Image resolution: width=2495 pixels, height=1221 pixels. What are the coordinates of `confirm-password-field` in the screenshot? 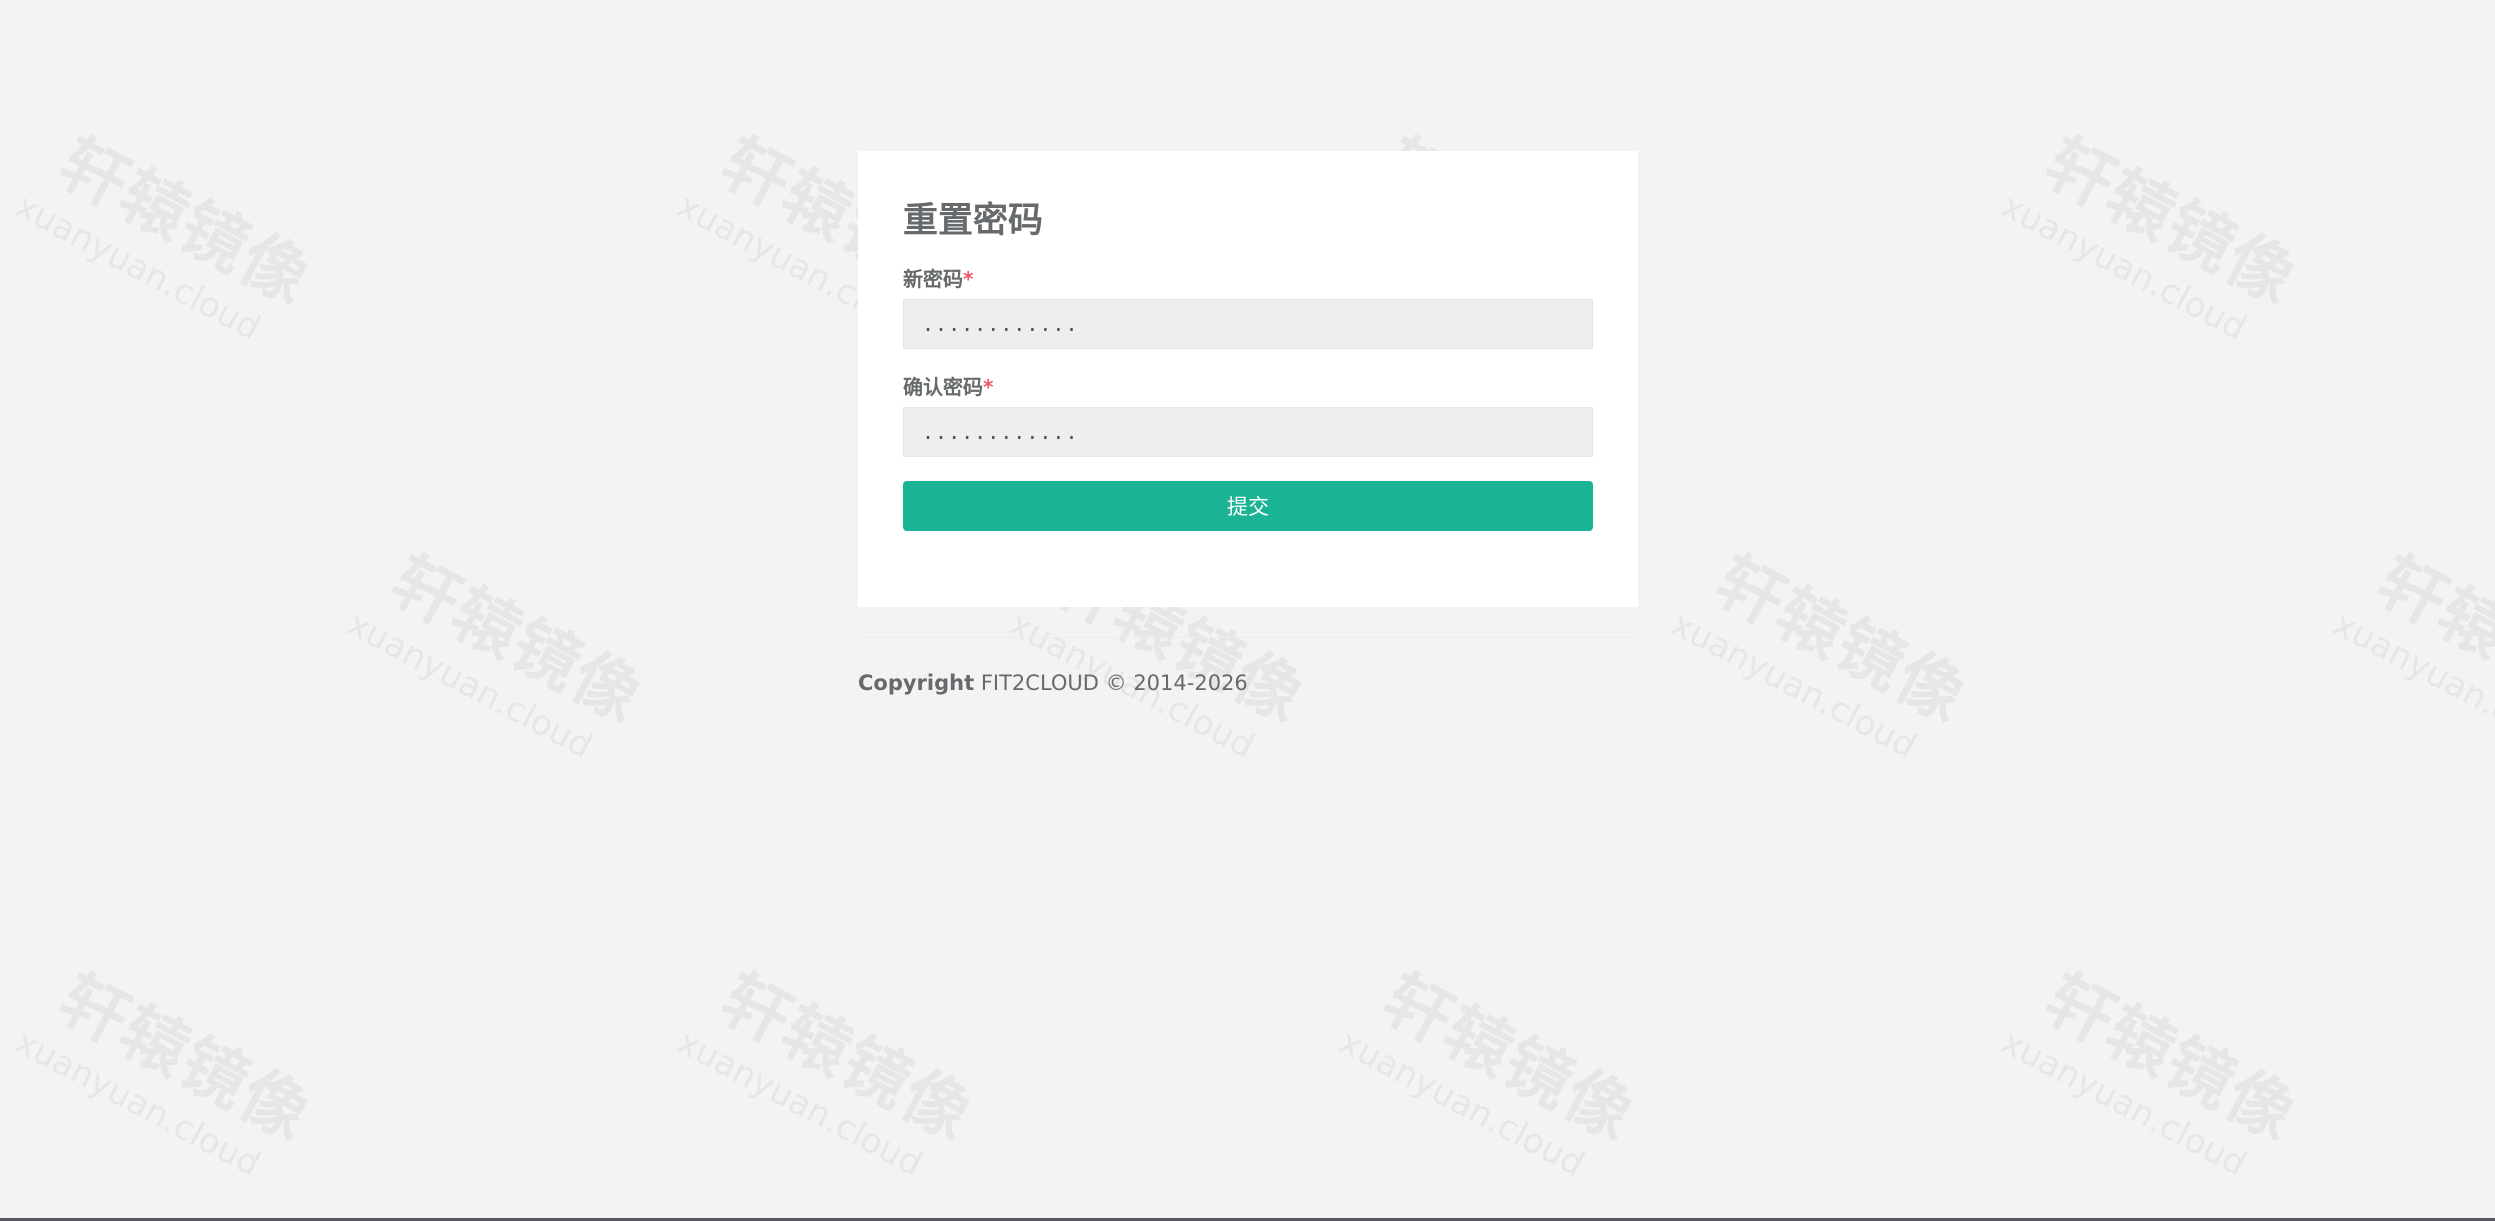 It's located at (1248, 432).